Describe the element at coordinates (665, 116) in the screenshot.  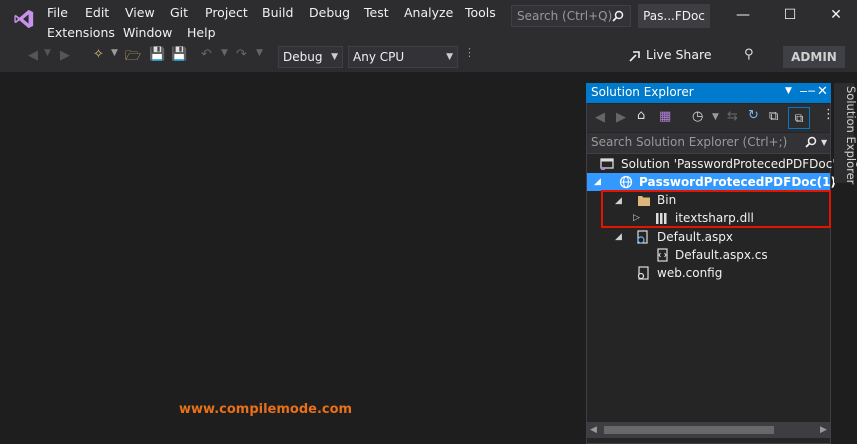
I see `switch-views-icon: ▦` at that location.